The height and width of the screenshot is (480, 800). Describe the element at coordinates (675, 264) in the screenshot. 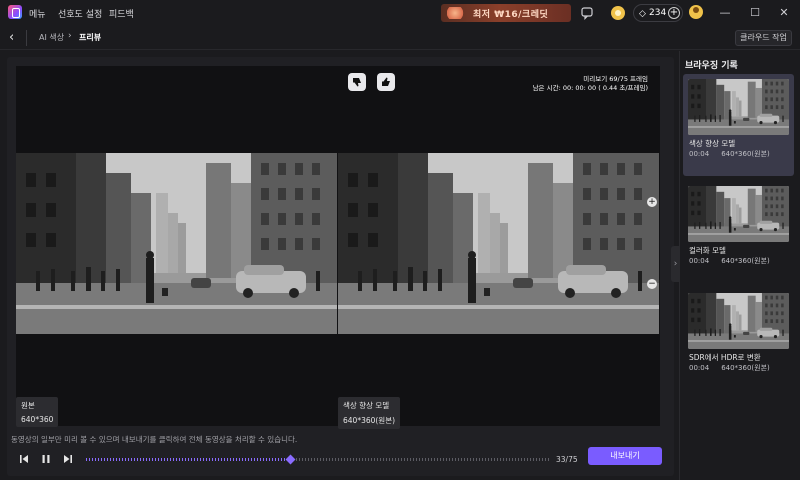

I see `collapse-sidebar-icon: ›` at that location.